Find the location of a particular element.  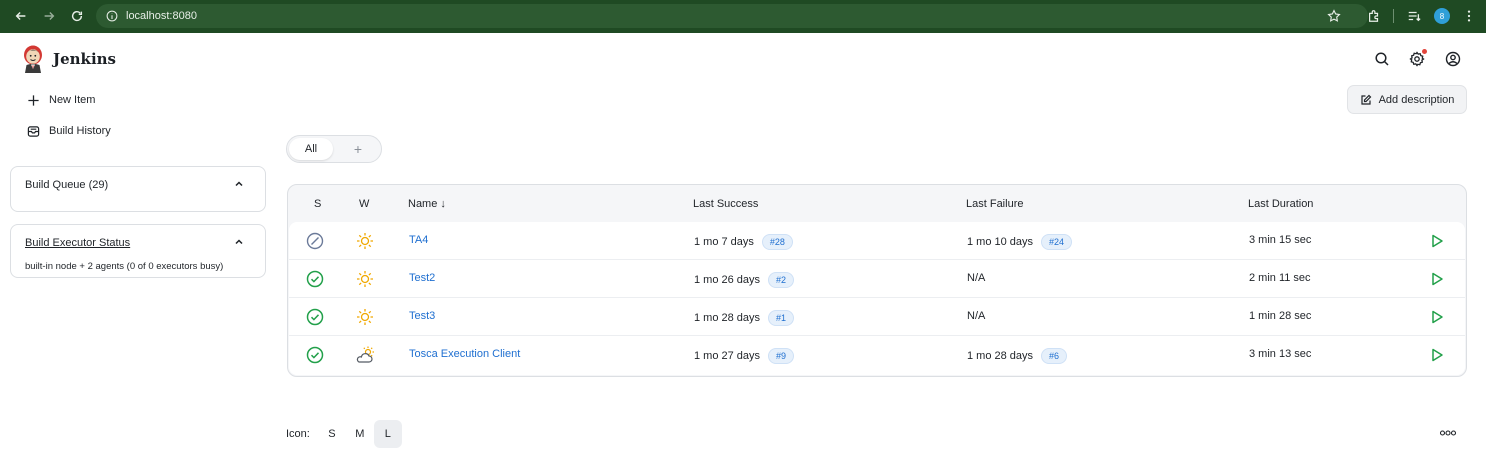

browser-toolbar: localhost:8080 8 is located at coordinates (743, 16).